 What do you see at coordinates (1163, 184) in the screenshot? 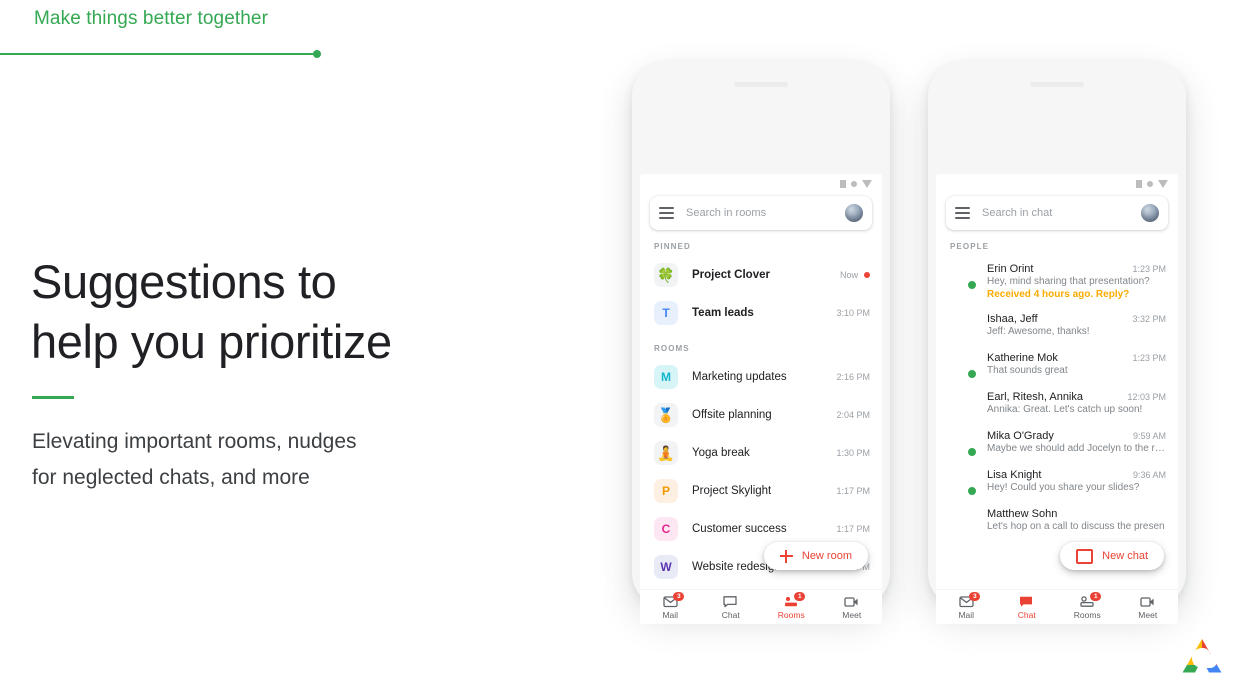
I see `signal-icon` at bounding box center [1163, 184].